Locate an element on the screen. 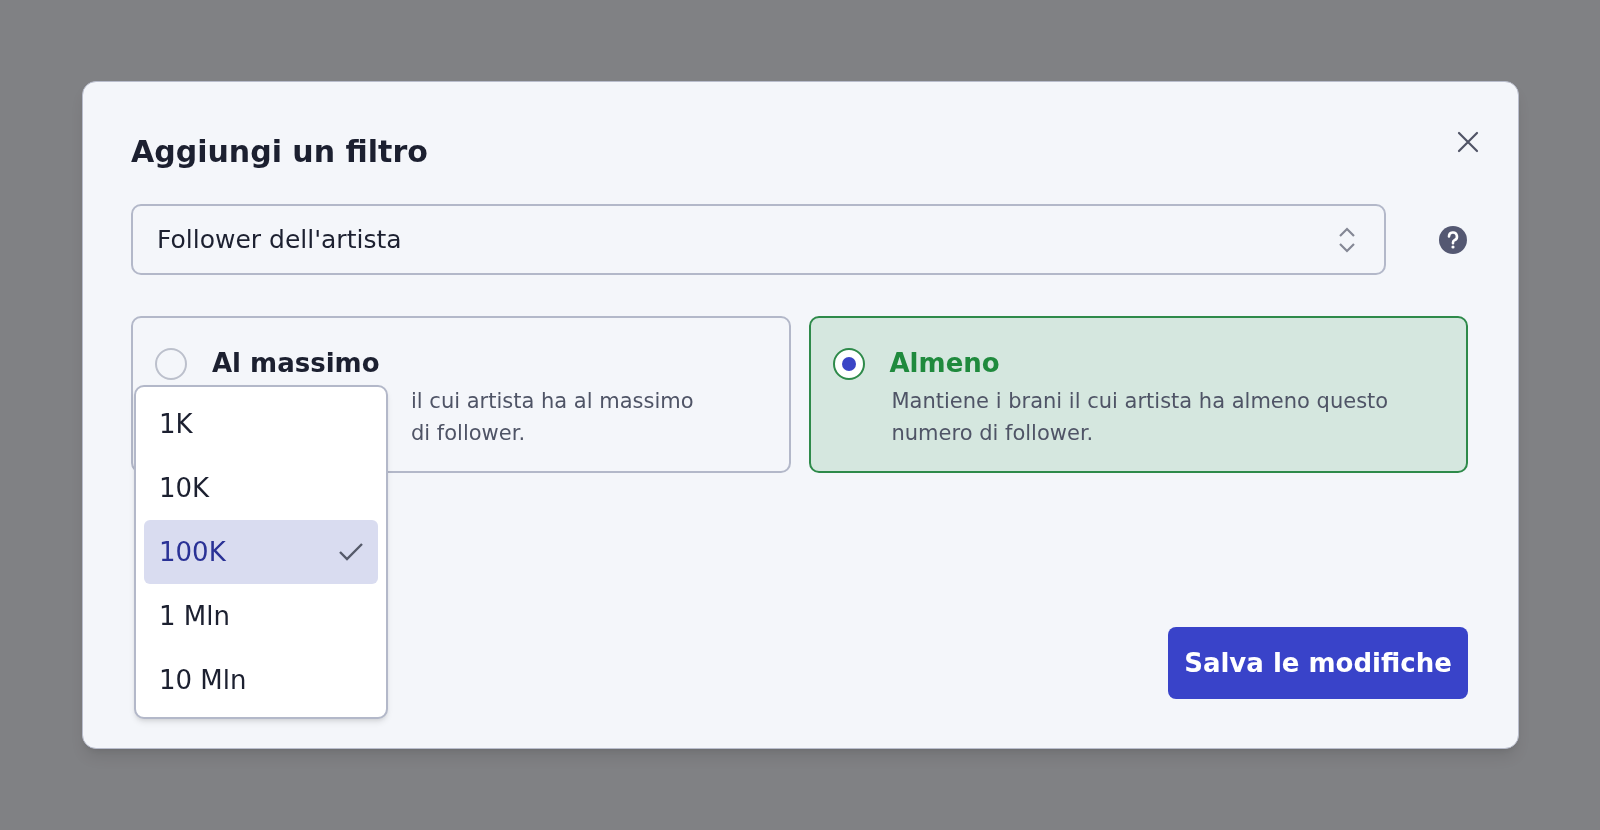 The width and height of the screenshot is (1600, 830). dialog-title: Aggiungi un filtro is located at coordinates (279, 152).